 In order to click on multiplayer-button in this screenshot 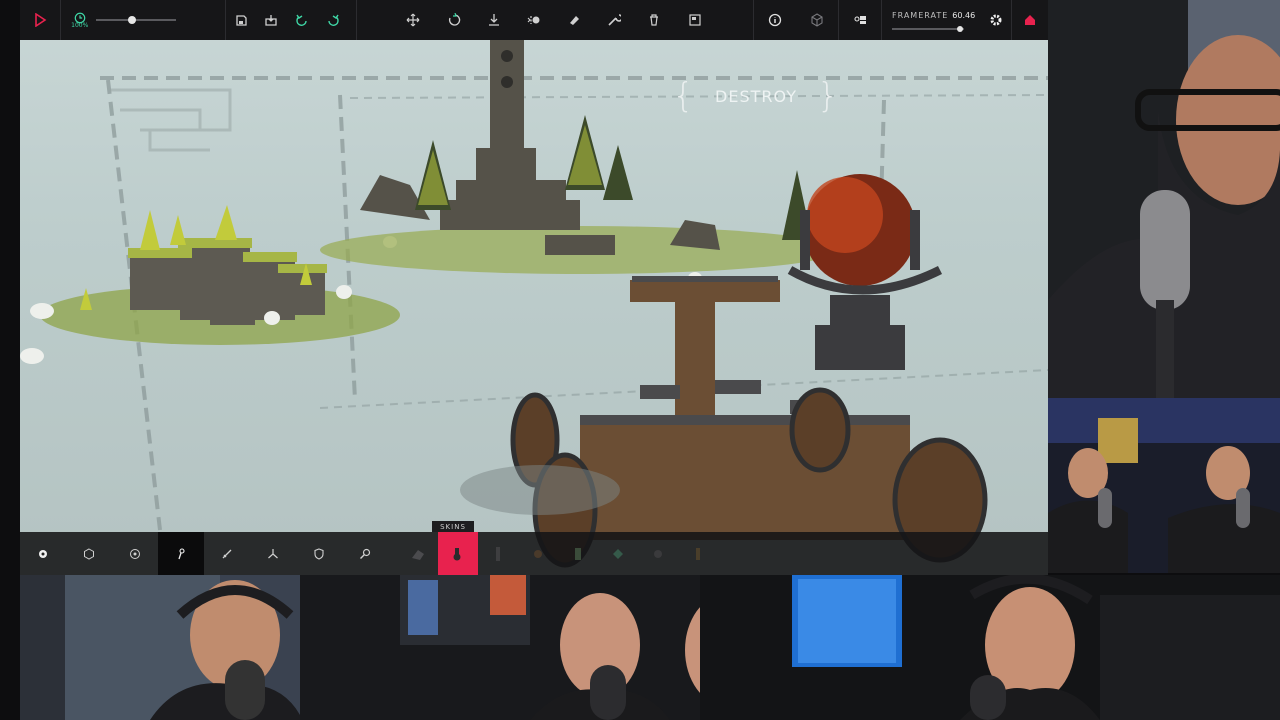, I will do `click(860, 20)`.